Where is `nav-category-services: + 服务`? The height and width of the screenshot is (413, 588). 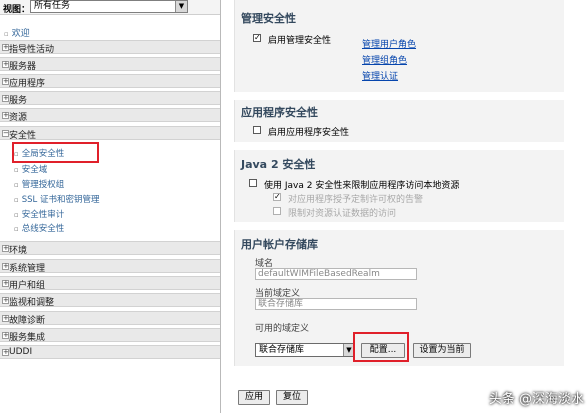
nav-category-services: + 服务 is located at coordinates (110, 98).